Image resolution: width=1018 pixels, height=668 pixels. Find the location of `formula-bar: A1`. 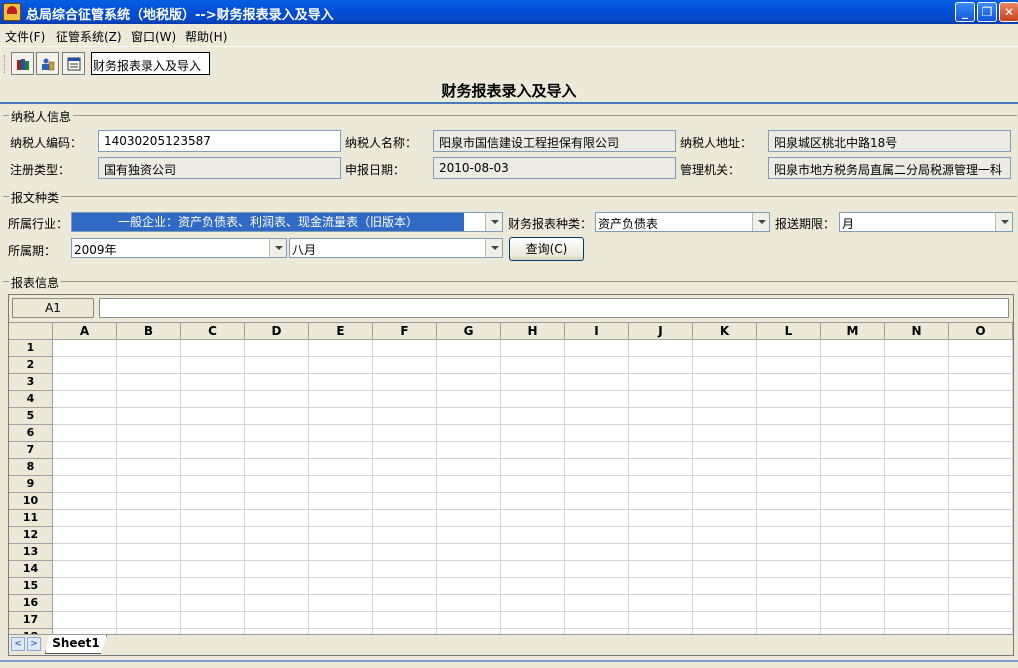

formula-bar: A1 is located at coordinates (511, 309).